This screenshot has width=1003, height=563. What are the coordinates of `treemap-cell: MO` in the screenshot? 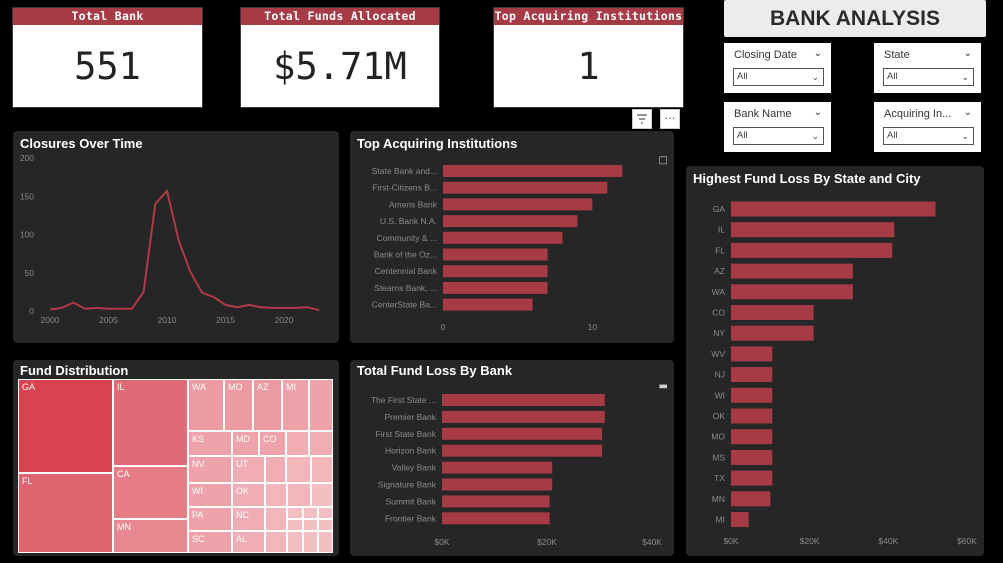 It's located at (238, 405).